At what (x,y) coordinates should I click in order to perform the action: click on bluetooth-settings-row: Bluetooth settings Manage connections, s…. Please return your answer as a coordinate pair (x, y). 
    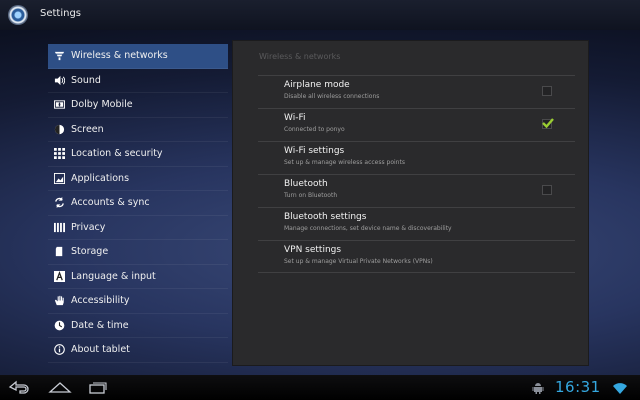
    Looking at the image, I should click on (416, 224).